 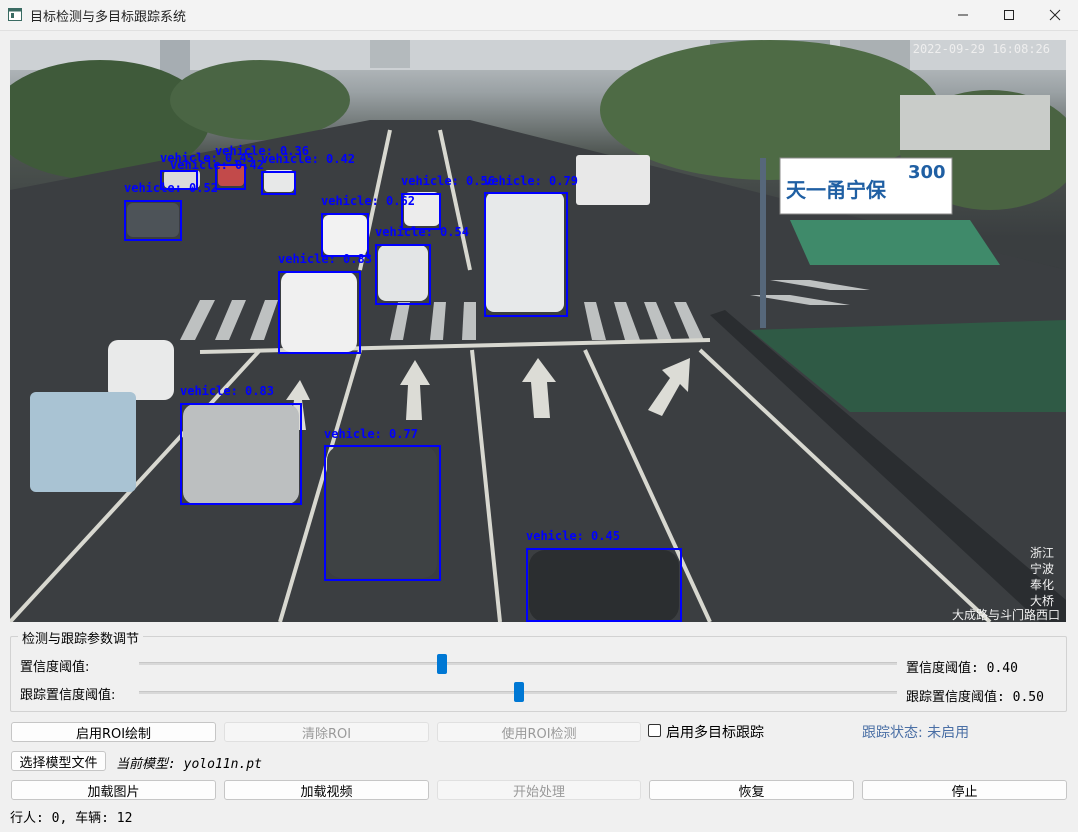 What do you see at coordinates (81, 637) in the screenshot?
I see `param-group-title: 检测与跟踪参数调节` at bounding box center [81, 637].